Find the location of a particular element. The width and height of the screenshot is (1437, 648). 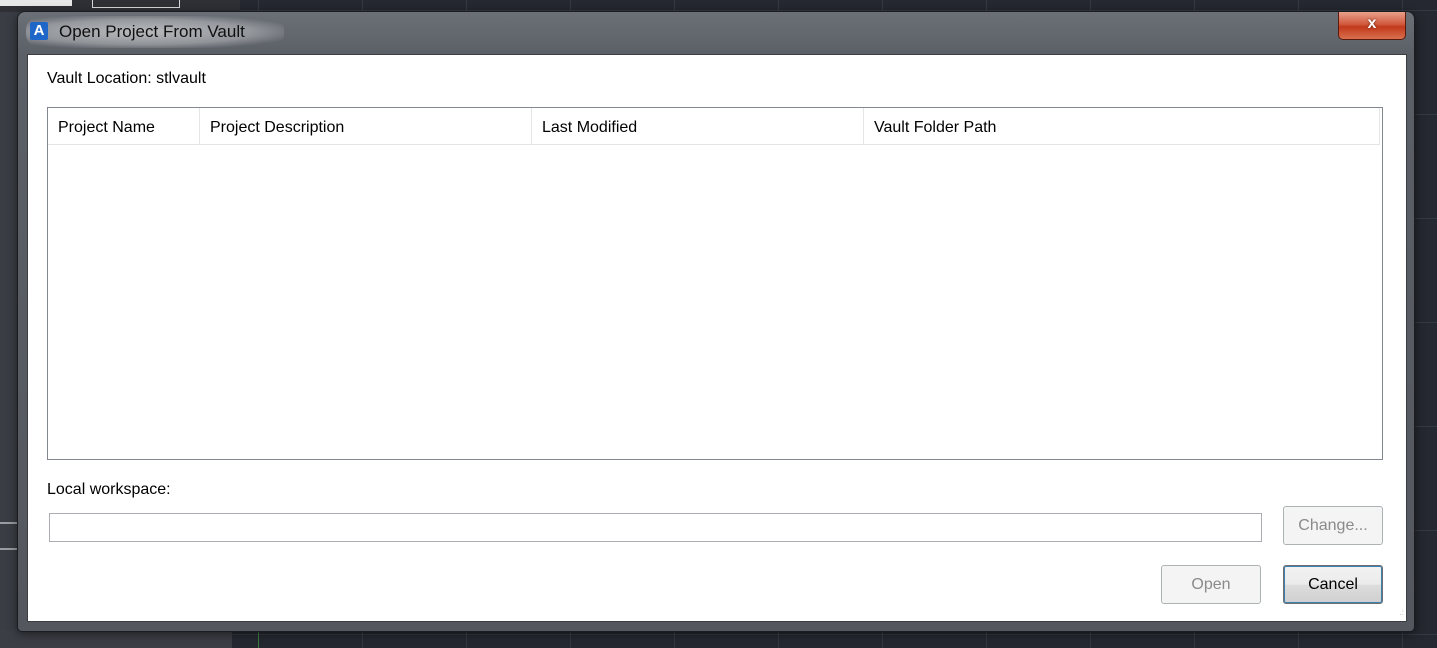

autodesk-a-icon: A is located at coordinates (39, 31).